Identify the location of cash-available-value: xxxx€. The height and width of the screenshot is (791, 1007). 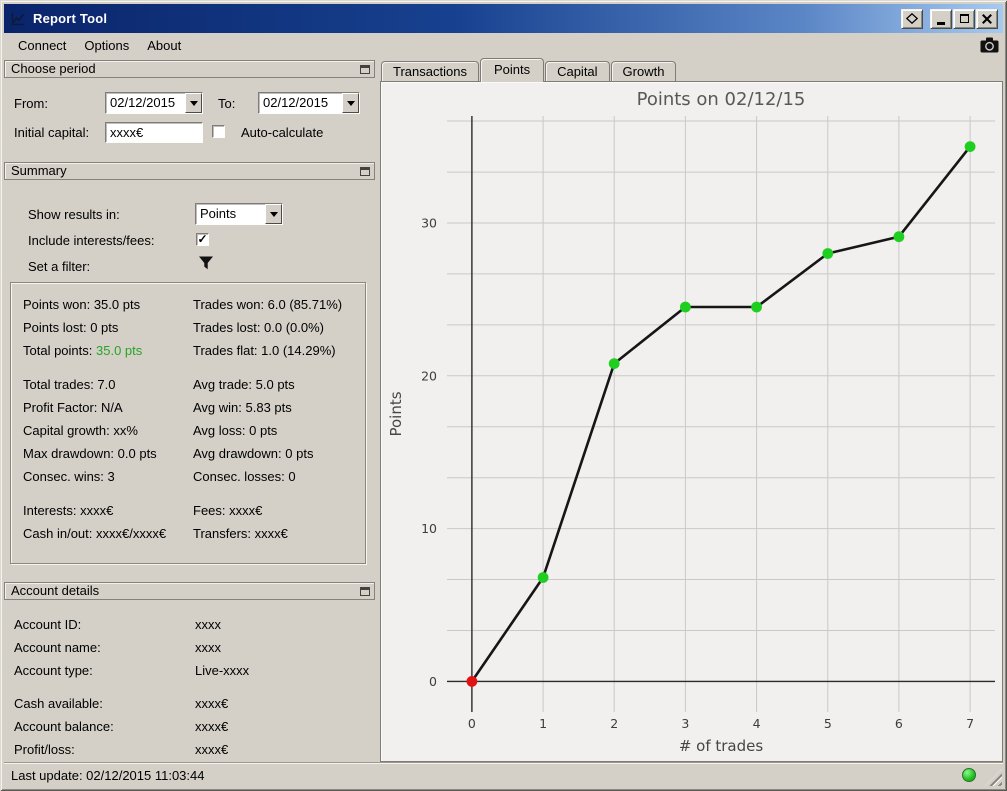
(212, 703).